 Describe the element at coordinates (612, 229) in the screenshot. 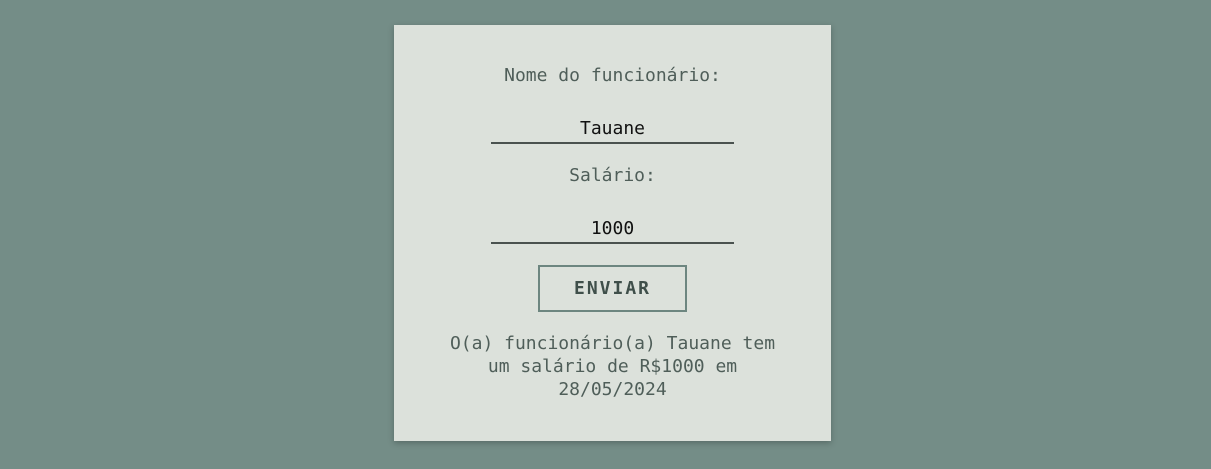

I see `salary-input` at that location.